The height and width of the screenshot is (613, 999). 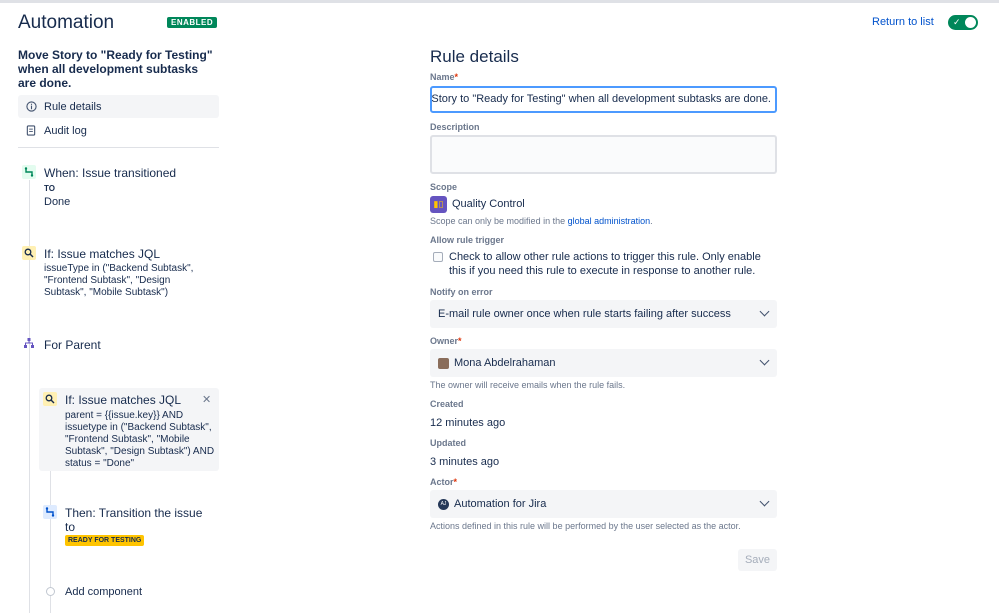 What do you see at coordinates (603, 363) in the screenshot?
I see `owner-select: Mona Abdelrahaman` at bounding box center [603, 363].